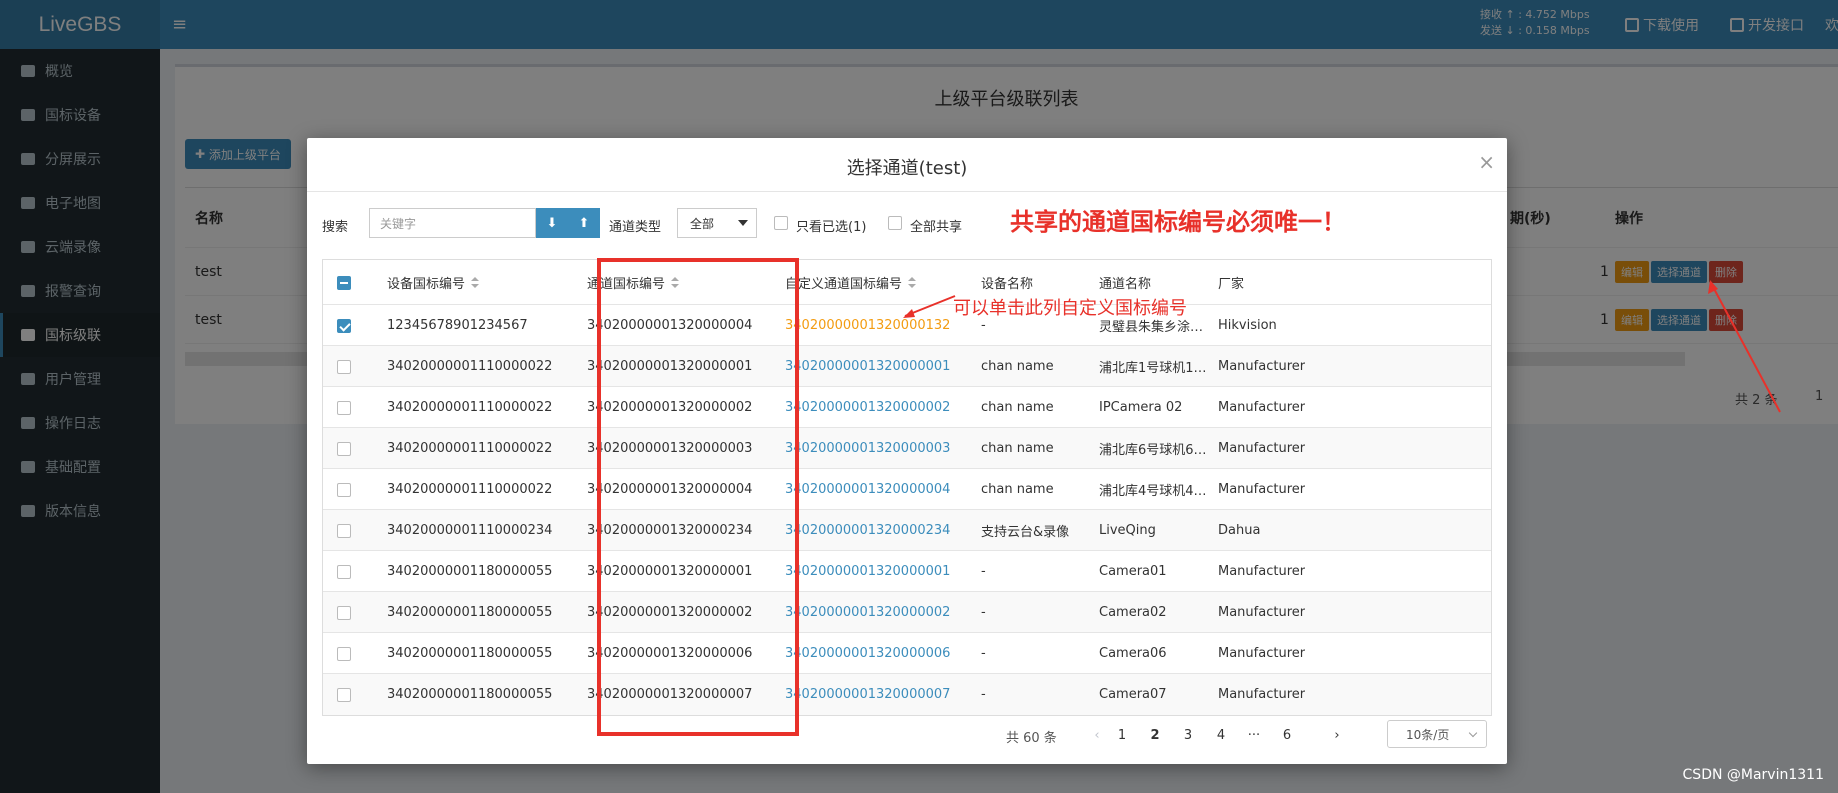 Image resolution: width=1838 pixels, height=793 pixels. I want to click on only-selected-label: 只看已选(1), so click(831, 227).